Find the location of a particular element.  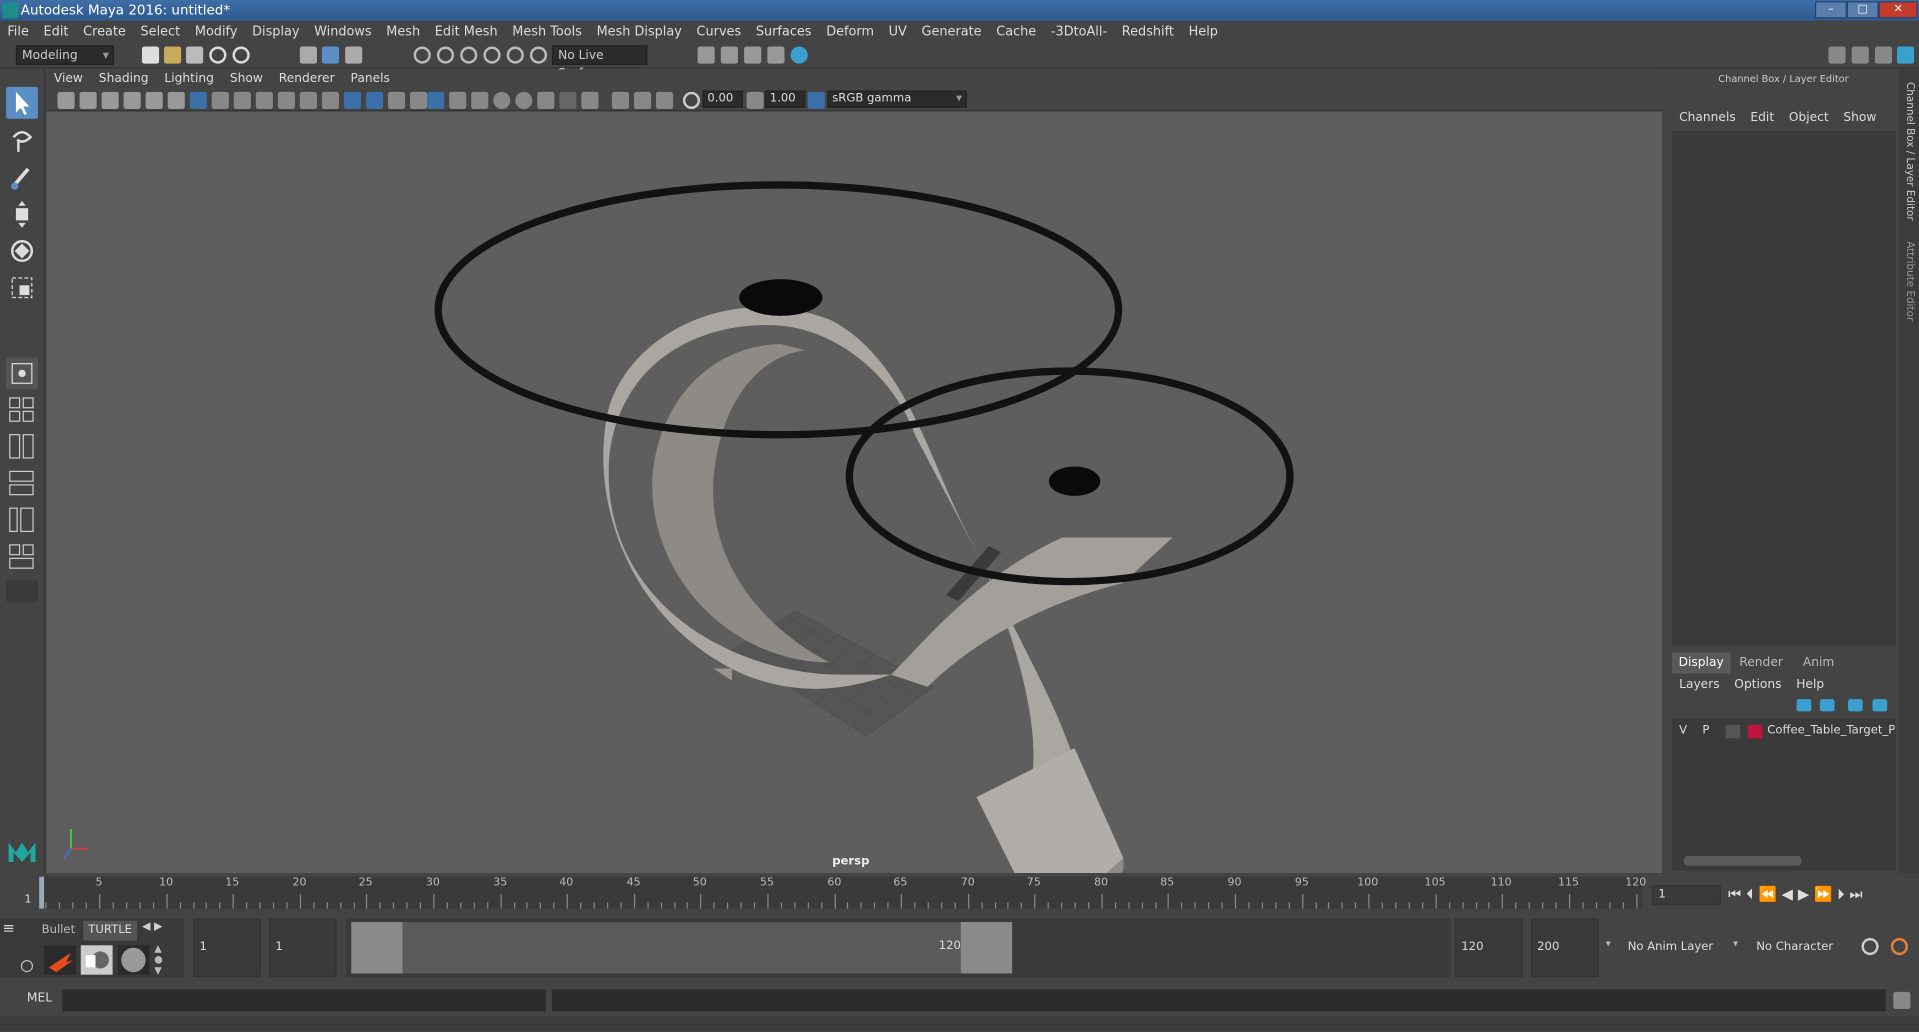

gamma-field: 1.00 is located at coordinates (785, 99).